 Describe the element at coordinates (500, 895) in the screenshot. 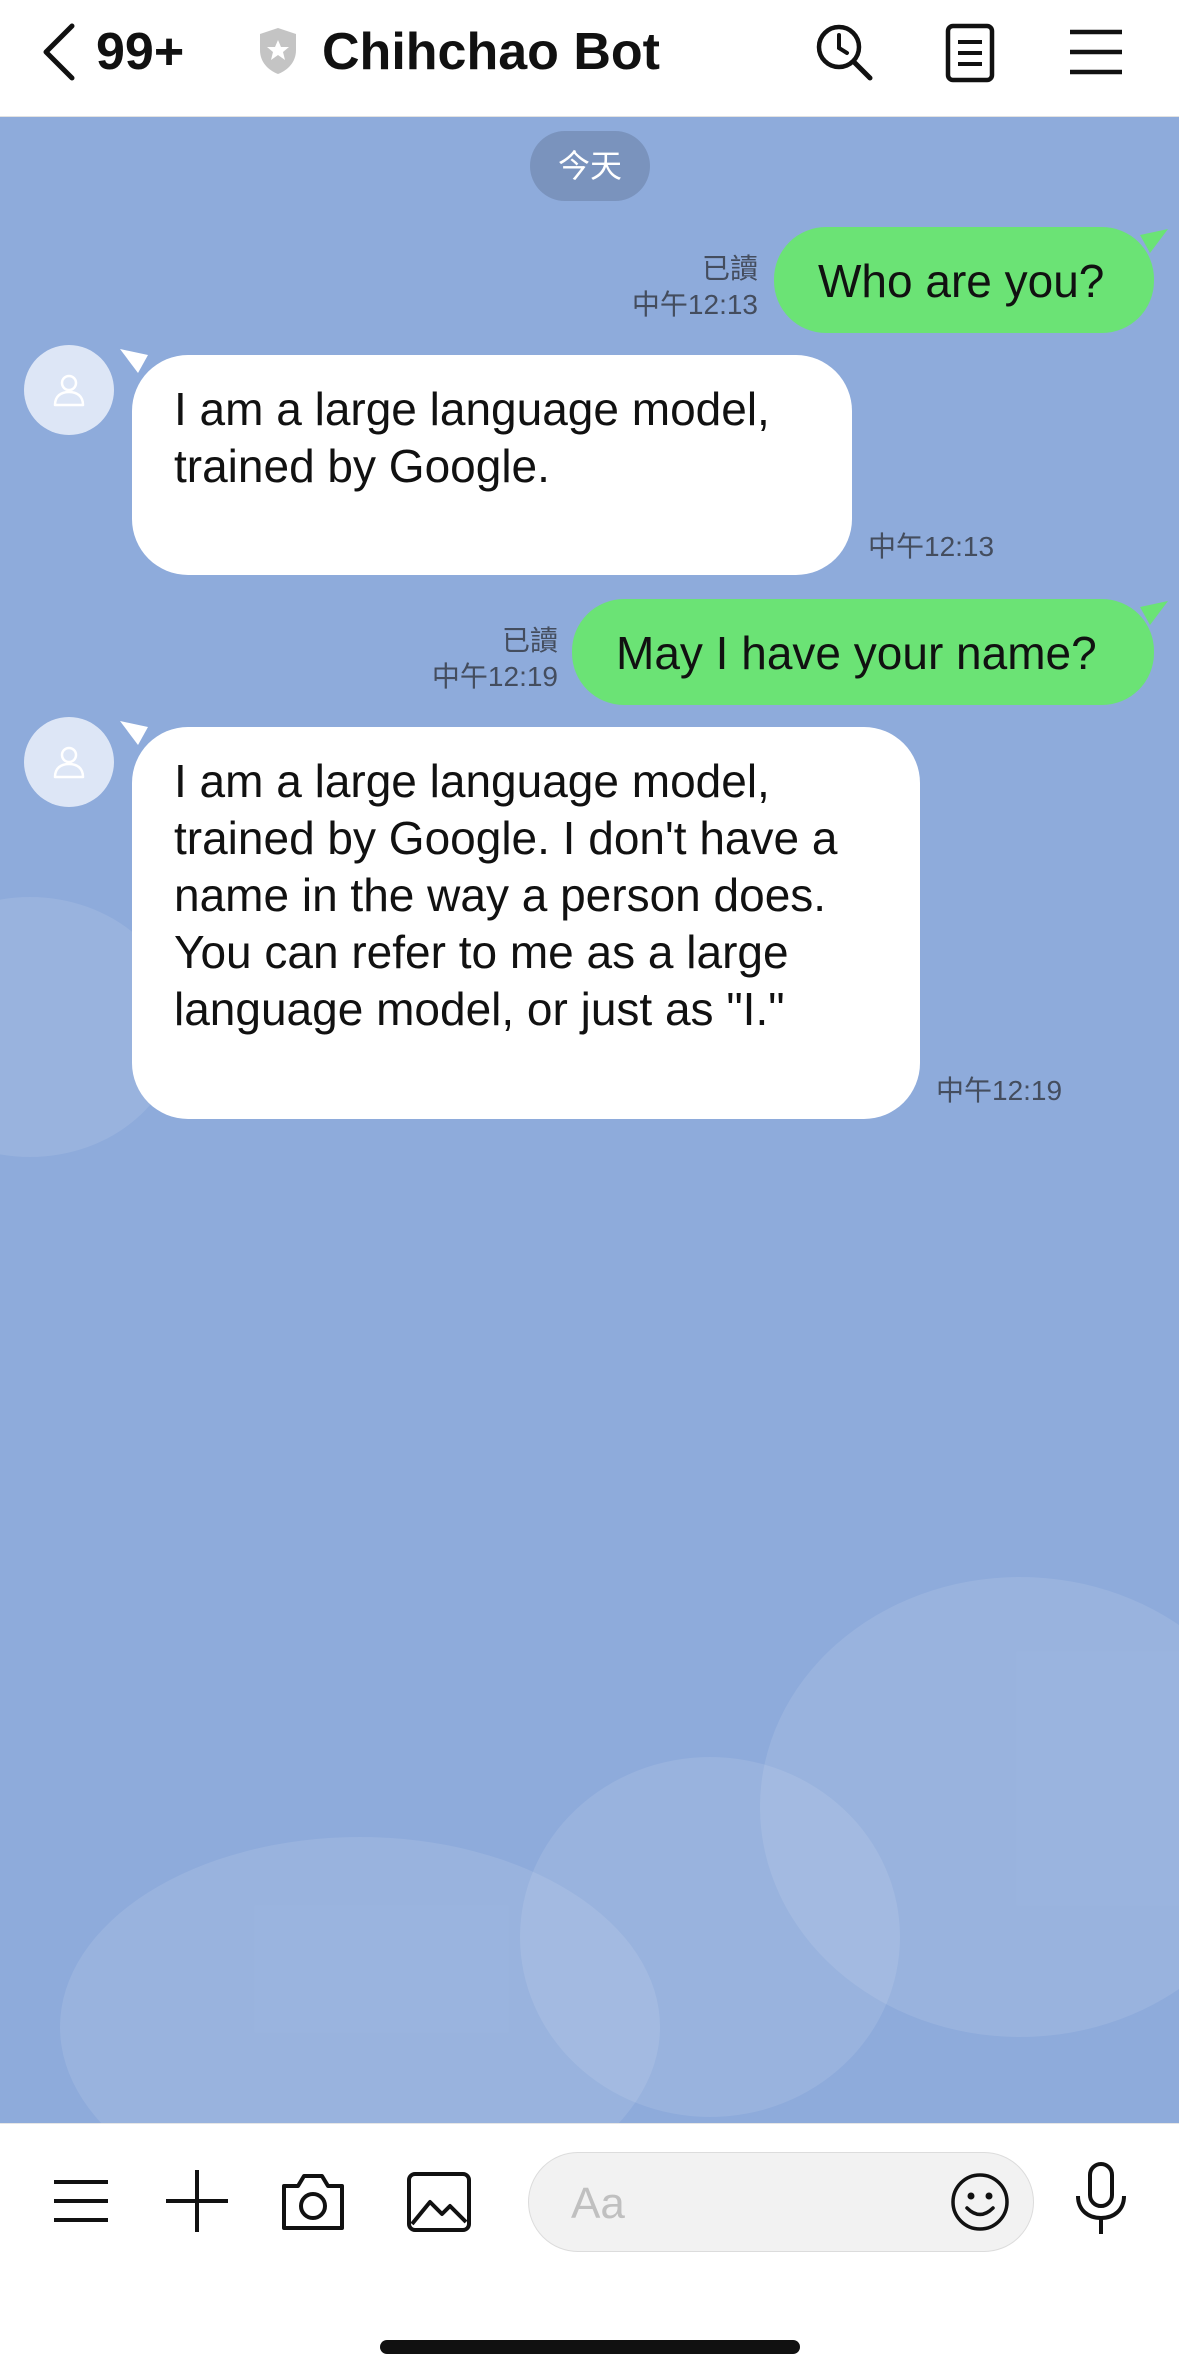

I see `message-line: name in the way a person does.` at that location.